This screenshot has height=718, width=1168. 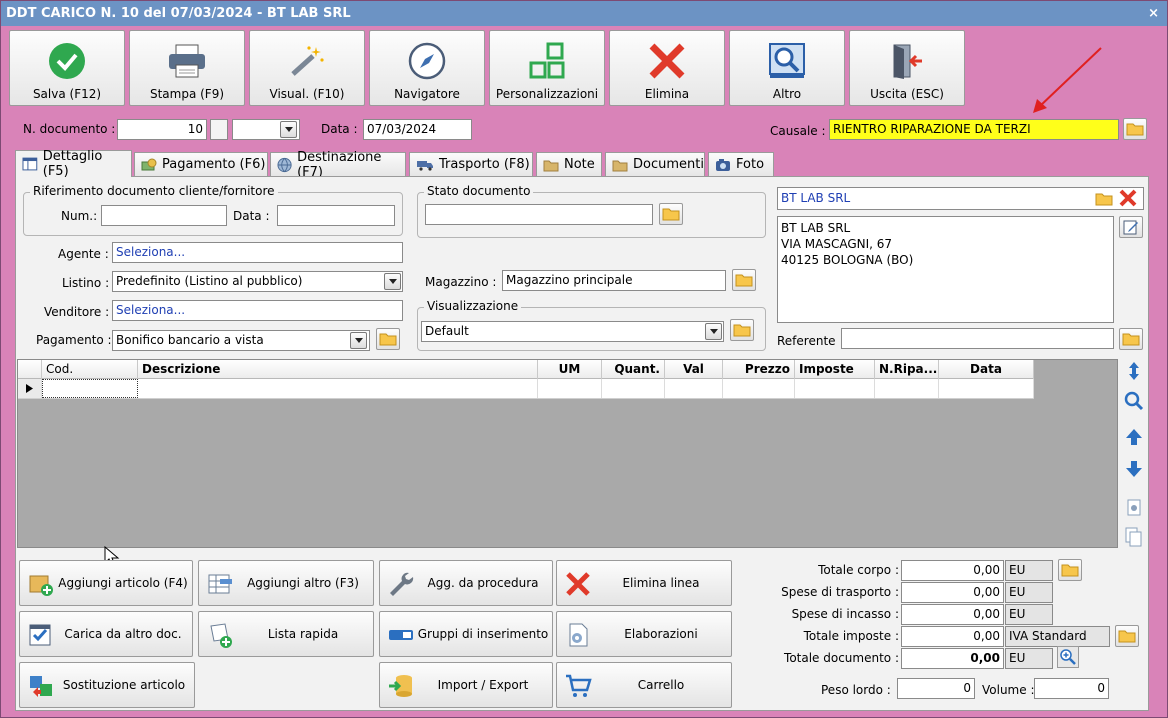 What do you see at coordinates (336, 215) in the screenshot?
I see `ref-date-field` at bounding box center [336, 215].